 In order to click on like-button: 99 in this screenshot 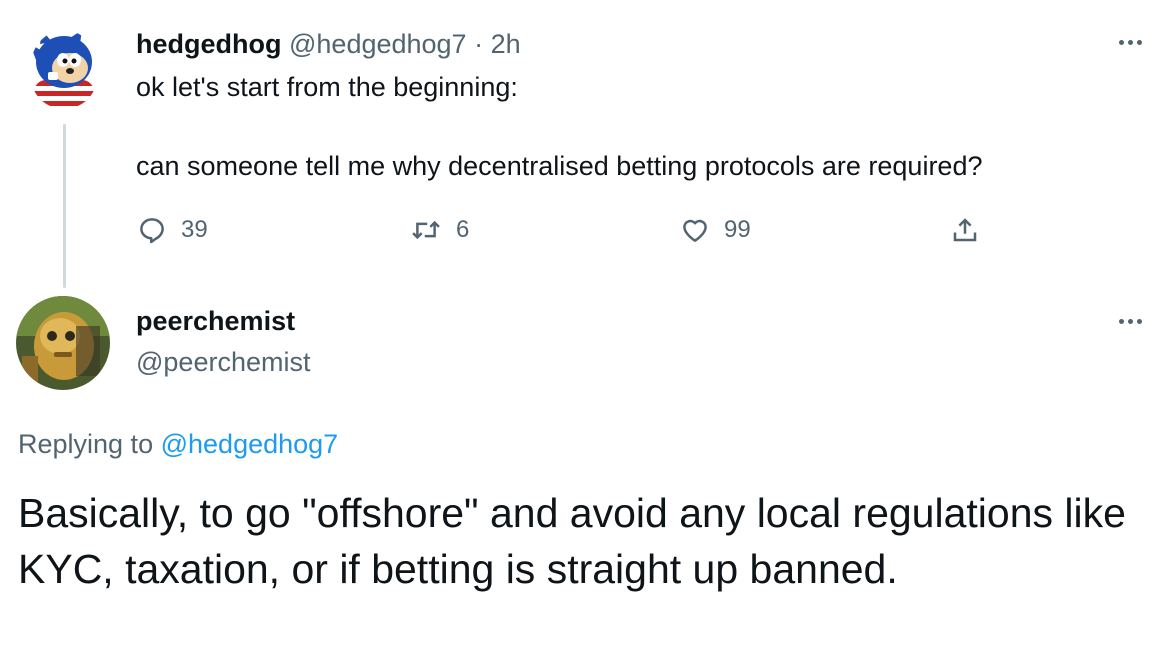, I will do `click(715, 230)`.